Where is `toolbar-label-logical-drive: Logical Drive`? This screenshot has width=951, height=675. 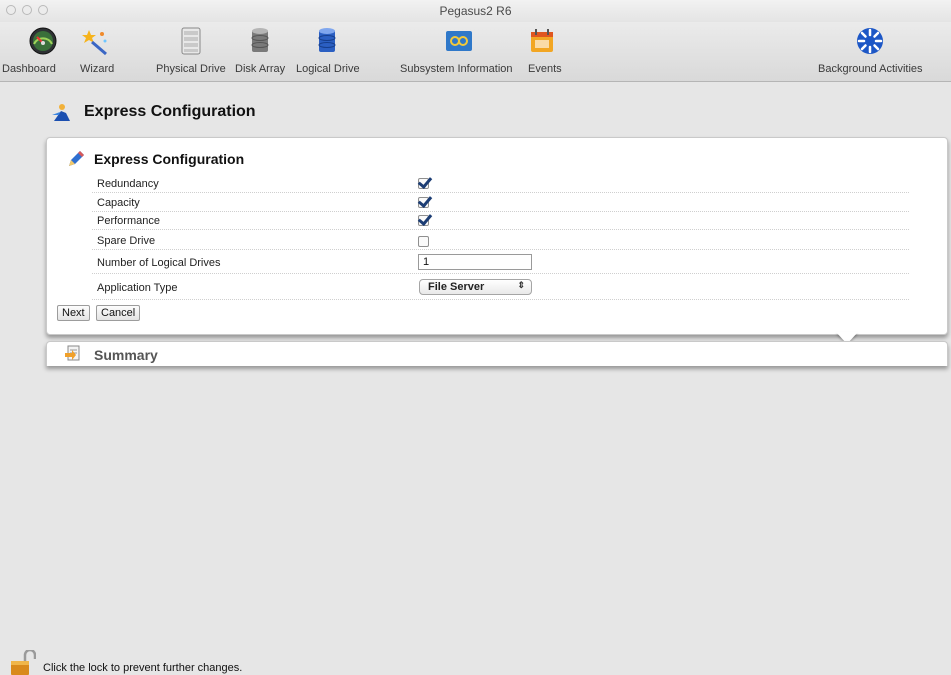 toolbar-label-logical-drive: Logical Drive is located at coordinates (328, 69).